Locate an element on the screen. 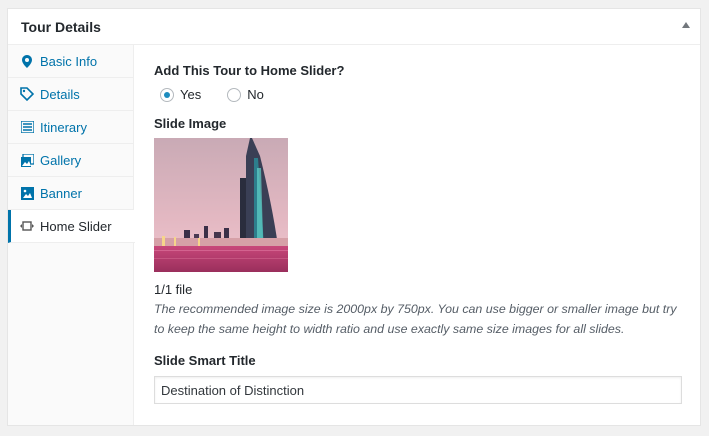 The image size is (709, 436). file-count: 1/1 file is located at coordinates (173, 289).